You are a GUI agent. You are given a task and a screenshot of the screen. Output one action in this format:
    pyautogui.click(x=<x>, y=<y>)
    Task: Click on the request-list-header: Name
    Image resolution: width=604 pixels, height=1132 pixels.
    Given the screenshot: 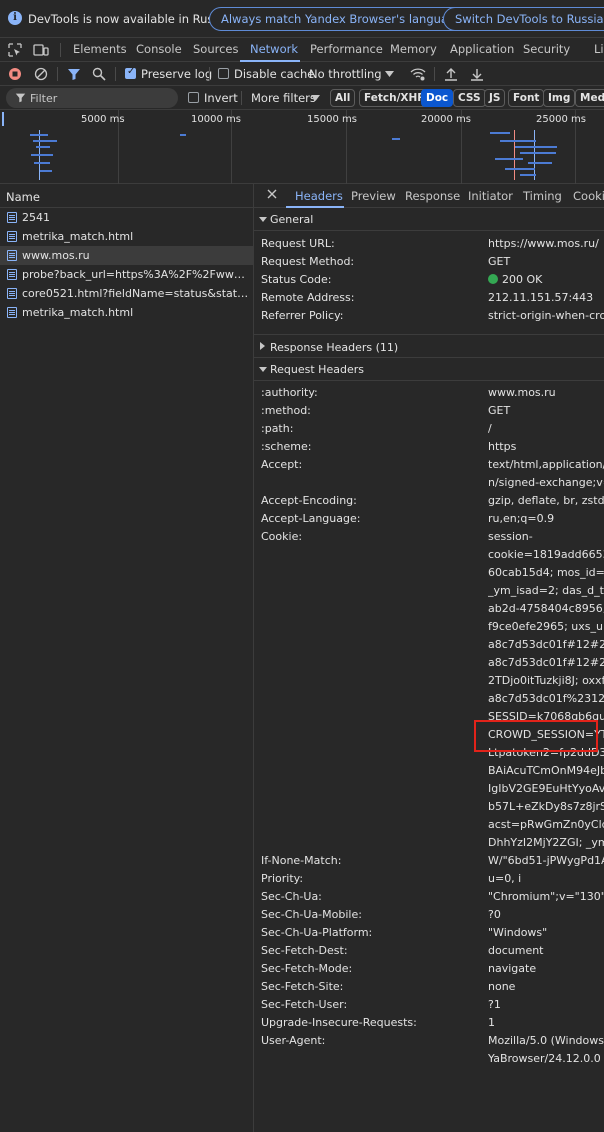 What is the action you would take?
    pyautogui.click(x=126, y=196)
    